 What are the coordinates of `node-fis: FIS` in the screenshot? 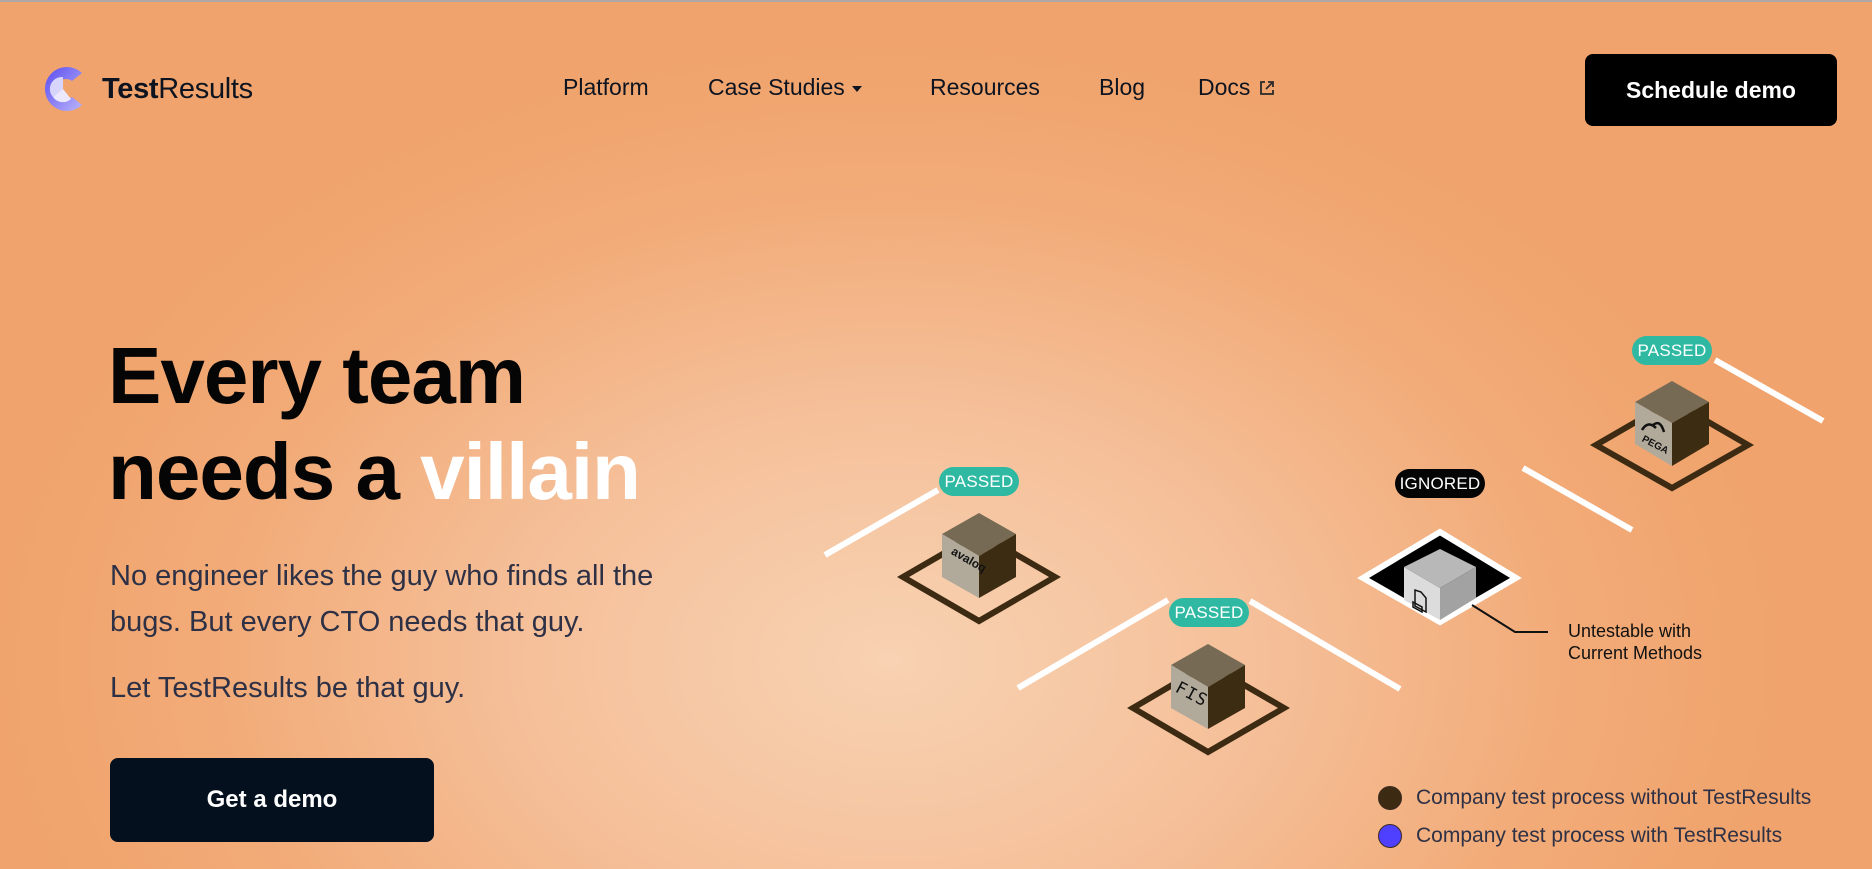 It's located at (1208, 700).